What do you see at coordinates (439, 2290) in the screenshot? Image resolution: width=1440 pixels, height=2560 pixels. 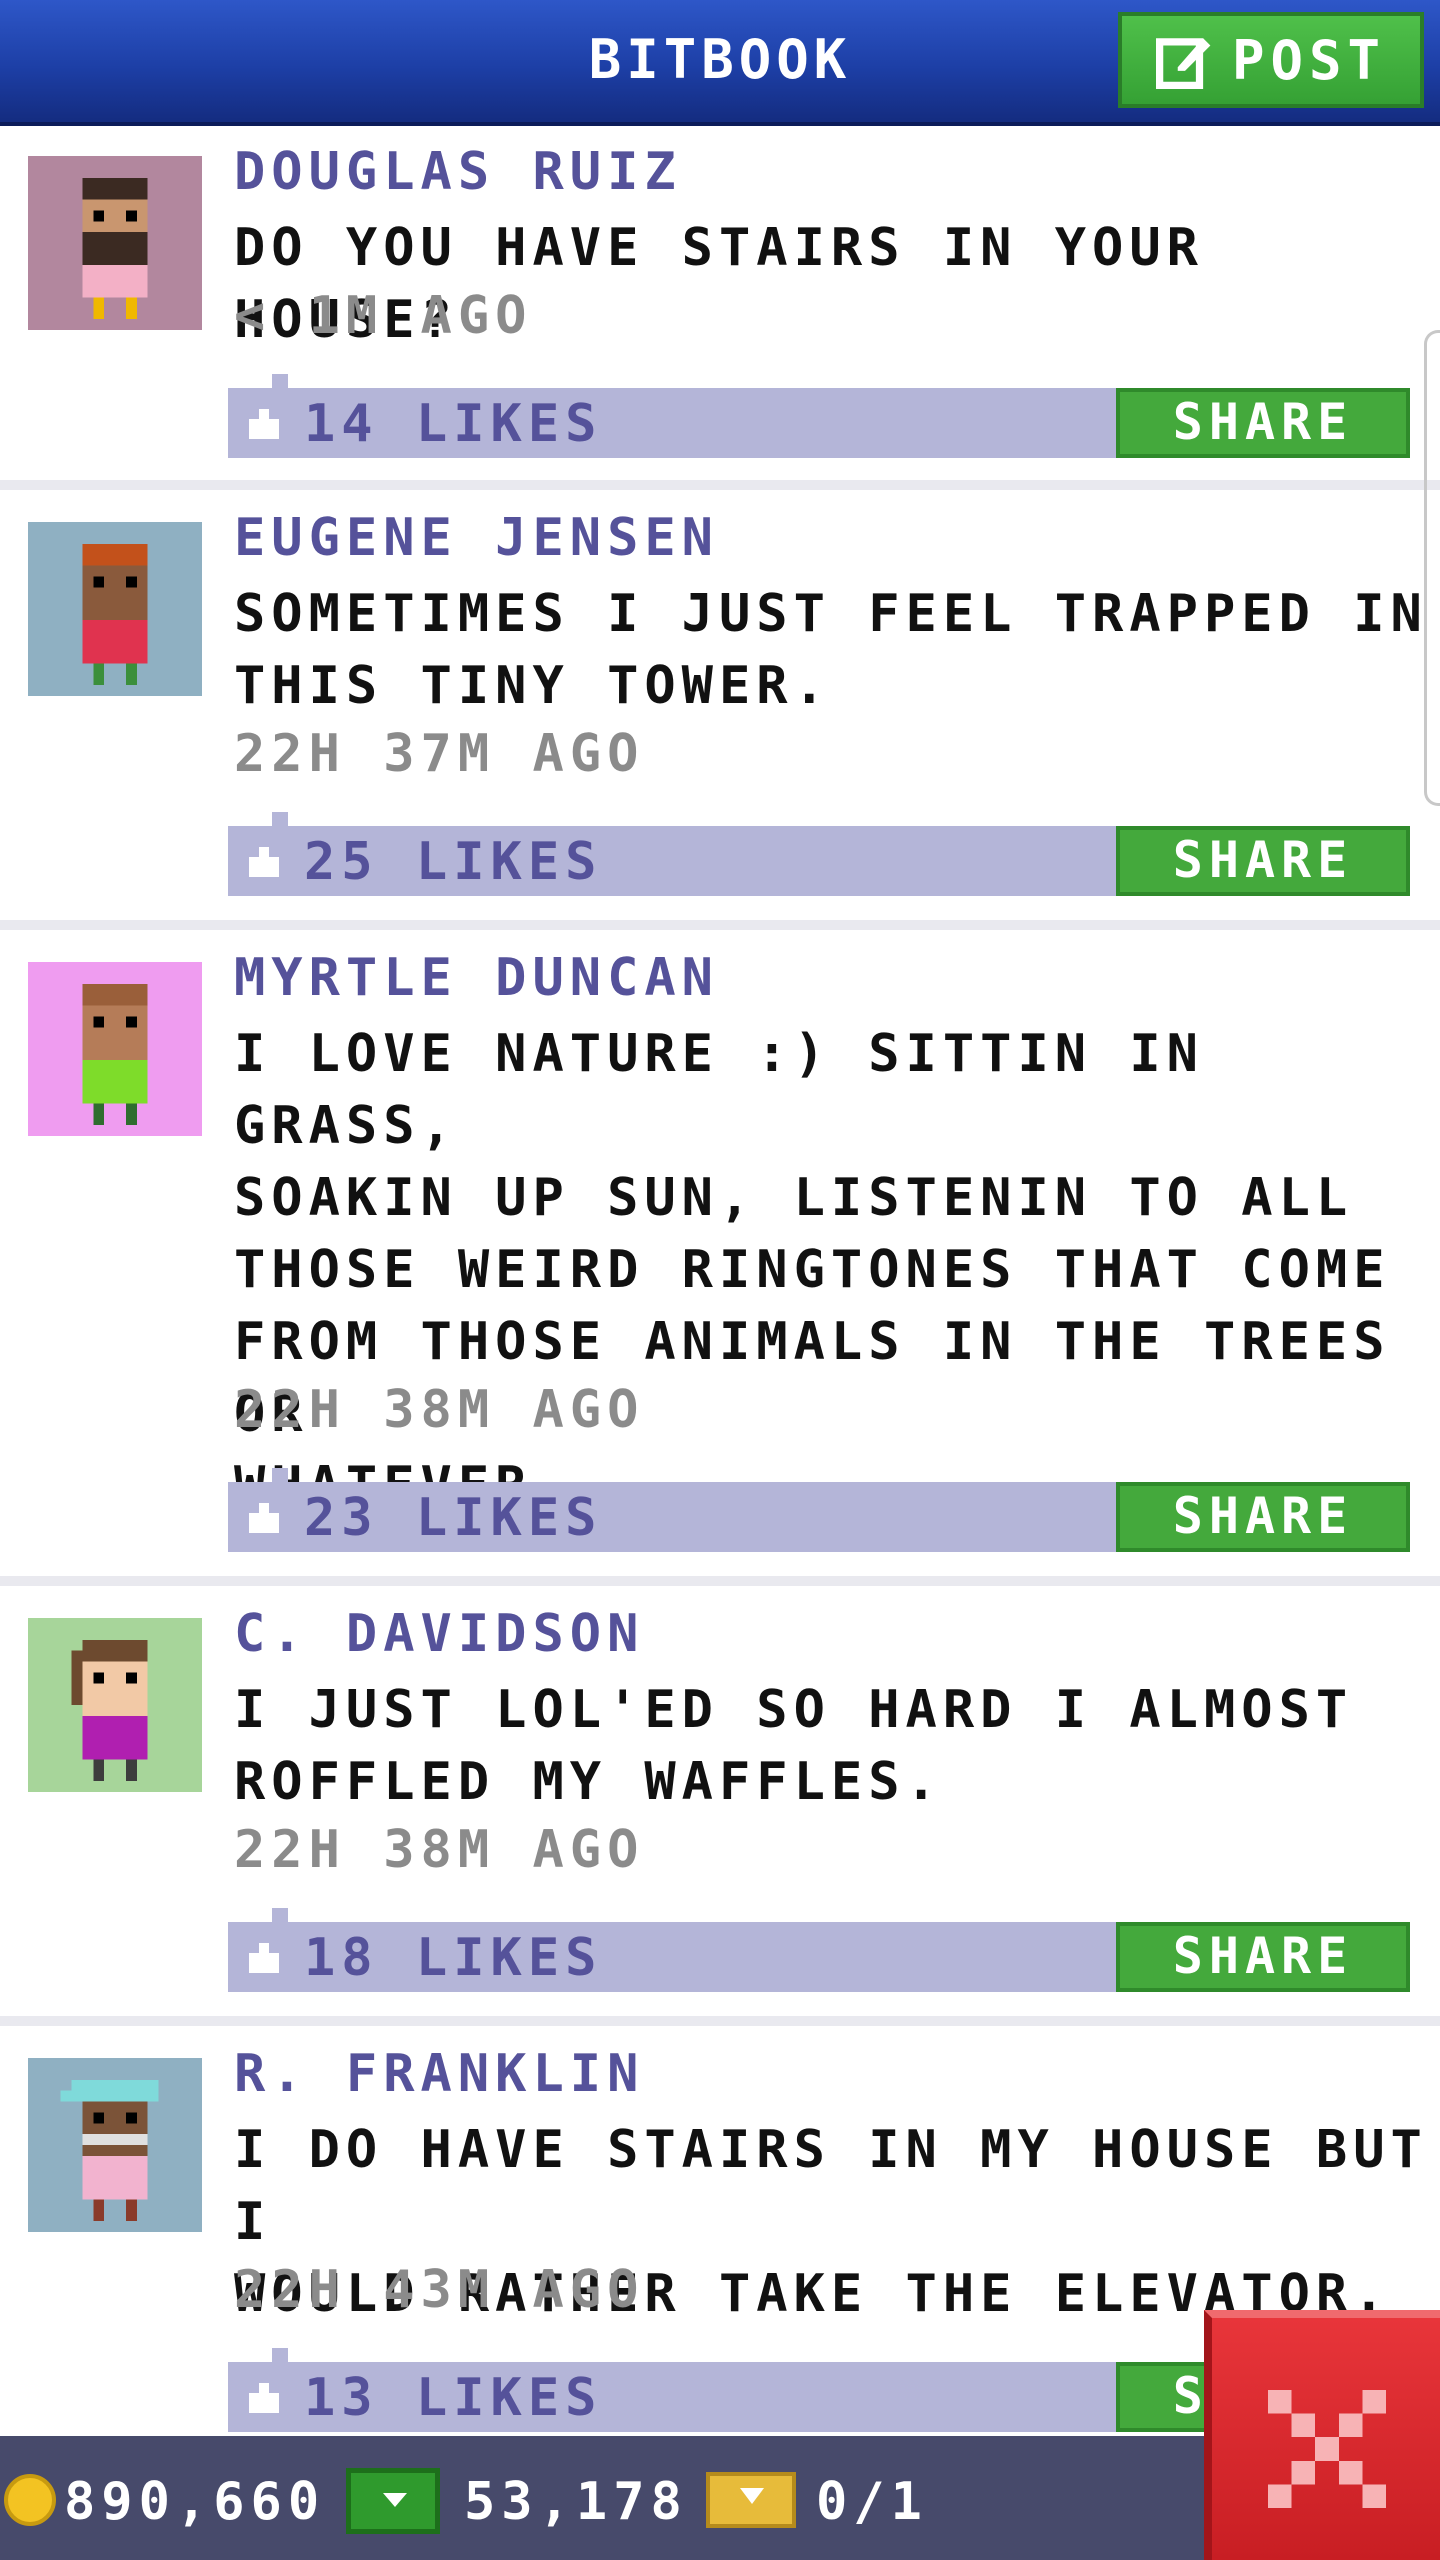 I see `post-time: 22H 43M AGO` at bounding box center [439, 2290].